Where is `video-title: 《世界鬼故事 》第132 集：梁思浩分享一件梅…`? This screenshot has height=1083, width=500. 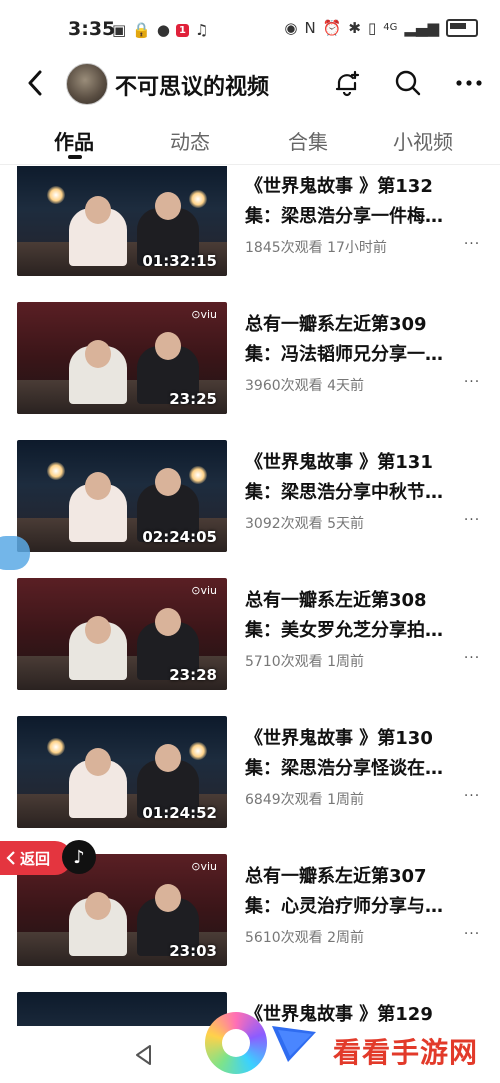
video-title: 《世界鬼故事 》第132 集：梁思浩分享一件梅… is located at coordinates (361, 202).